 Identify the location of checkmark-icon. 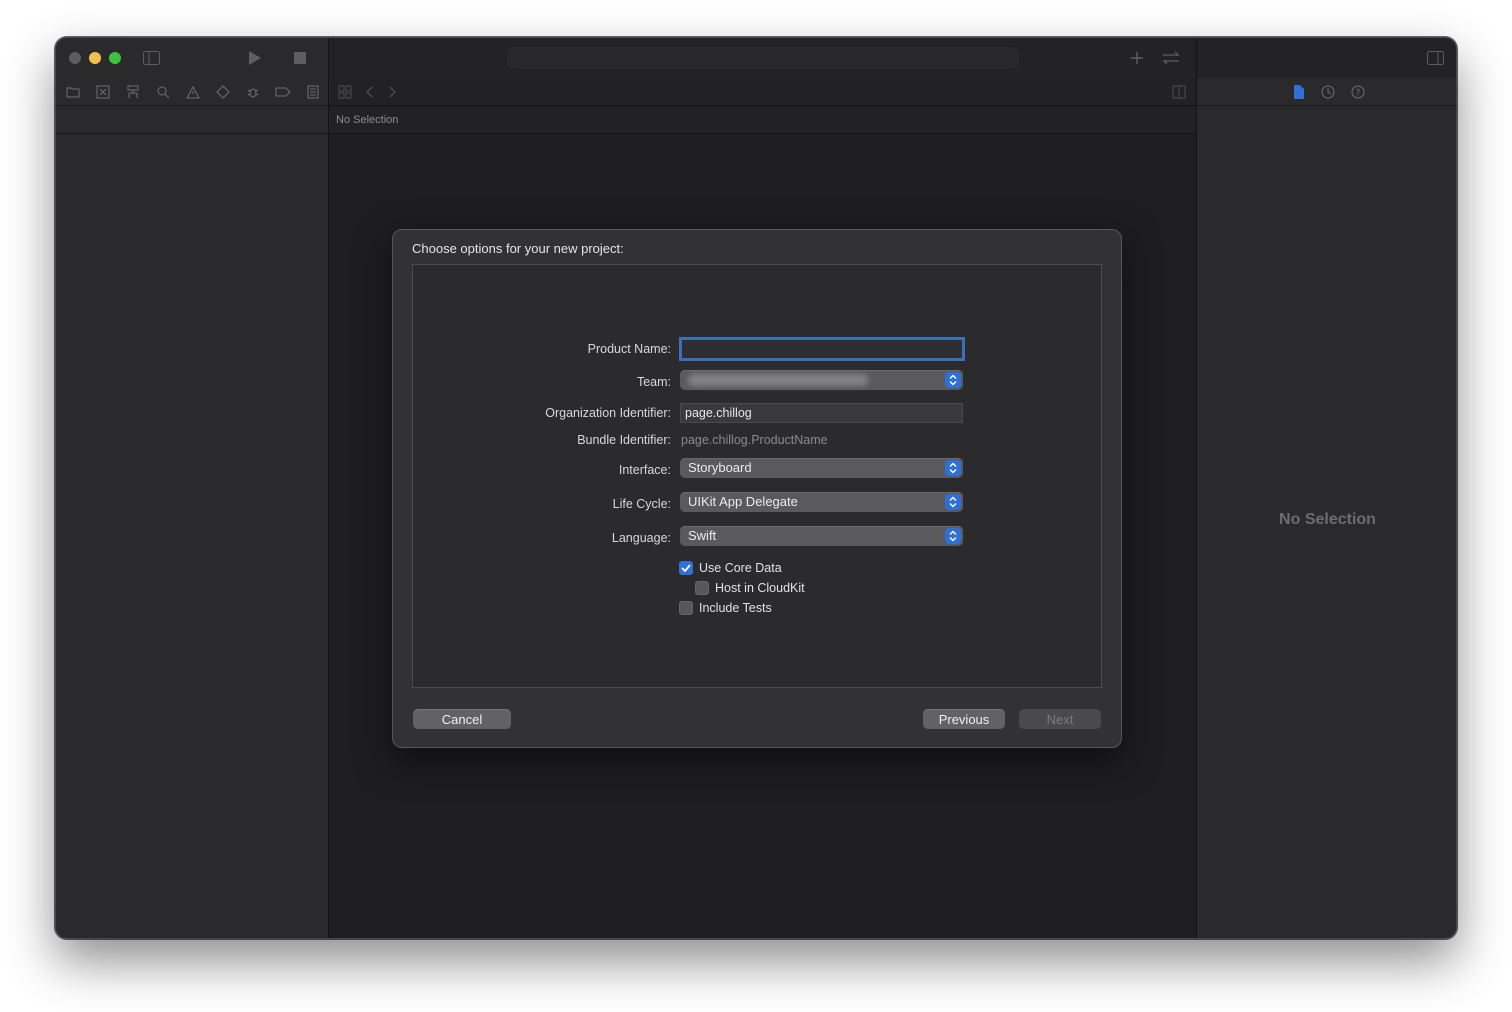
(686, 568).